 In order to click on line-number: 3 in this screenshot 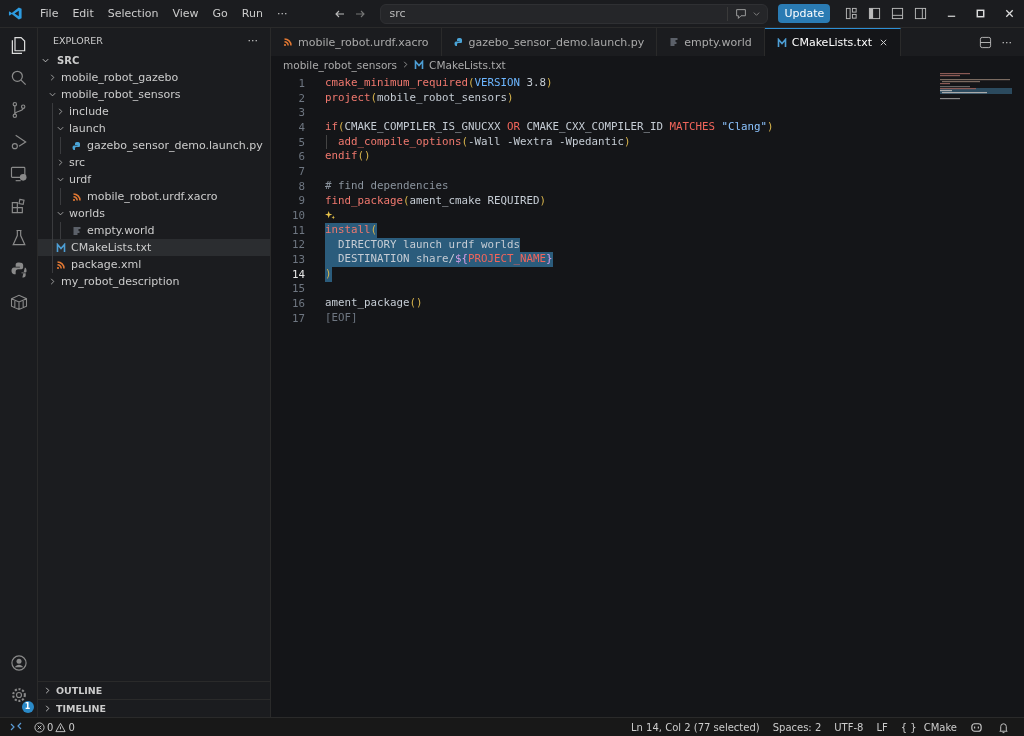, I will do `click(301, 113)`.